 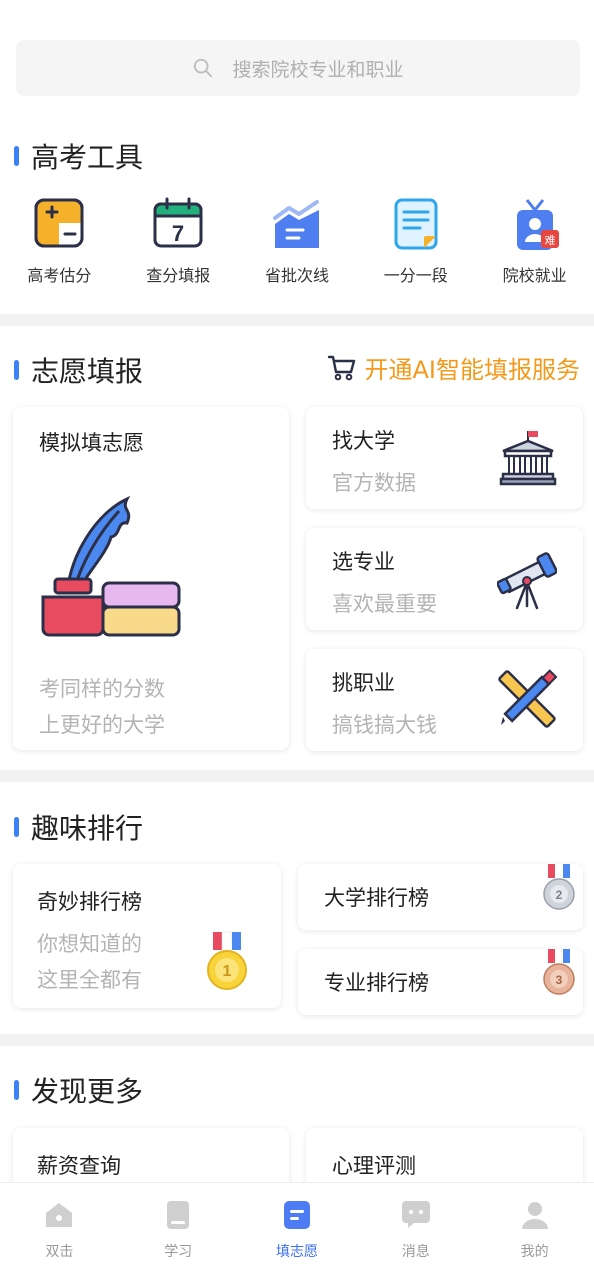 What do you see at coordinates (415, 275) in the screenshot?
I see `tool-label: 一分一段` at bounding box center [415, 275].